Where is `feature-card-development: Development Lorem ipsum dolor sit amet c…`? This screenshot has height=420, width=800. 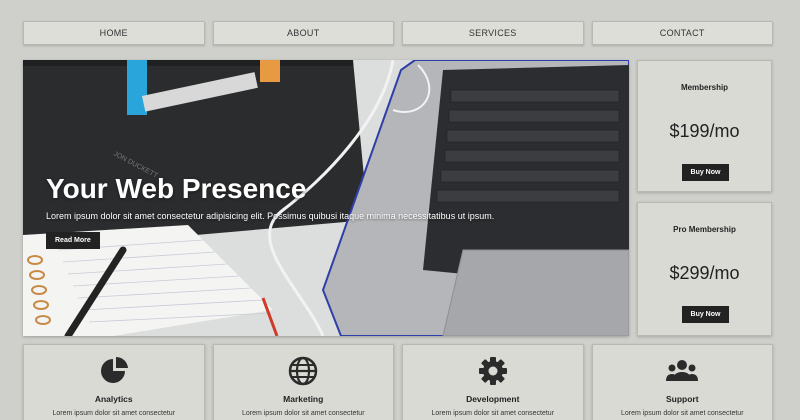 feature-card-development: Development Lorem ipsum dolor sit amet c… is located at coordinates (493, 382).